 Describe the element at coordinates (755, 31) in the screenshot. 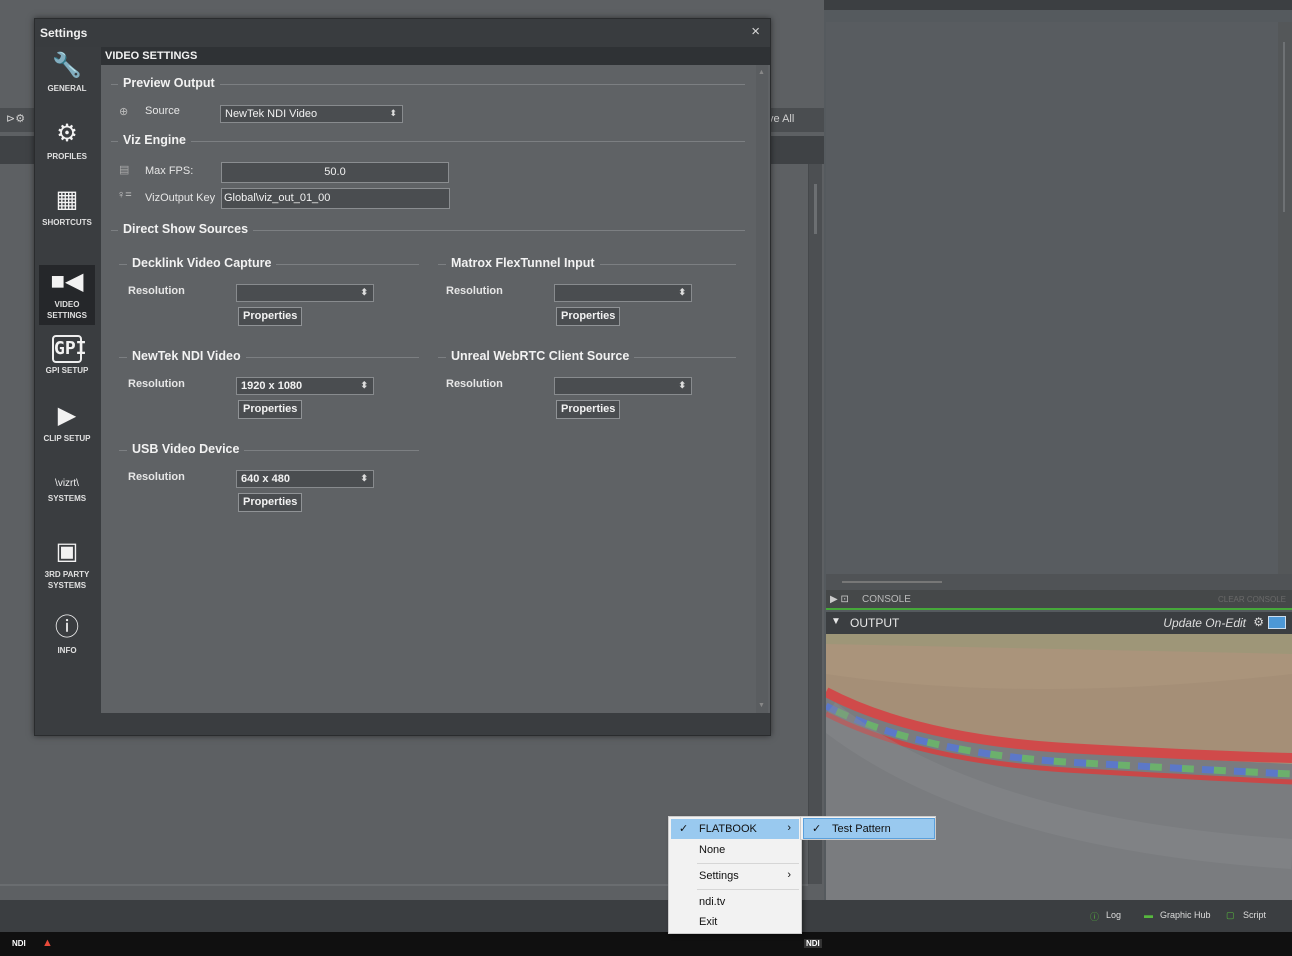

I see `close-icon: ×` at that location.